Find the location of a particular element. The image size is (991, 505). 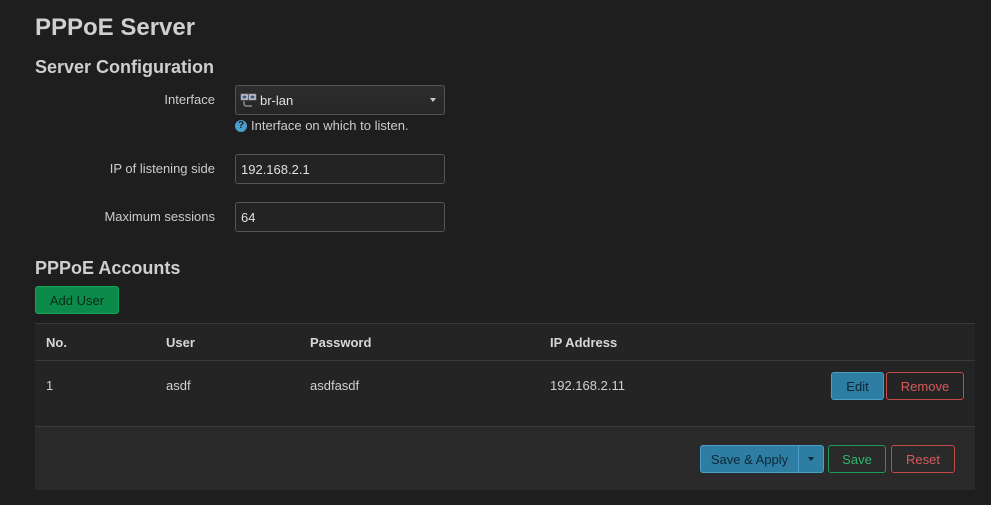

save-button: Save is located at coordinates (857, 459).